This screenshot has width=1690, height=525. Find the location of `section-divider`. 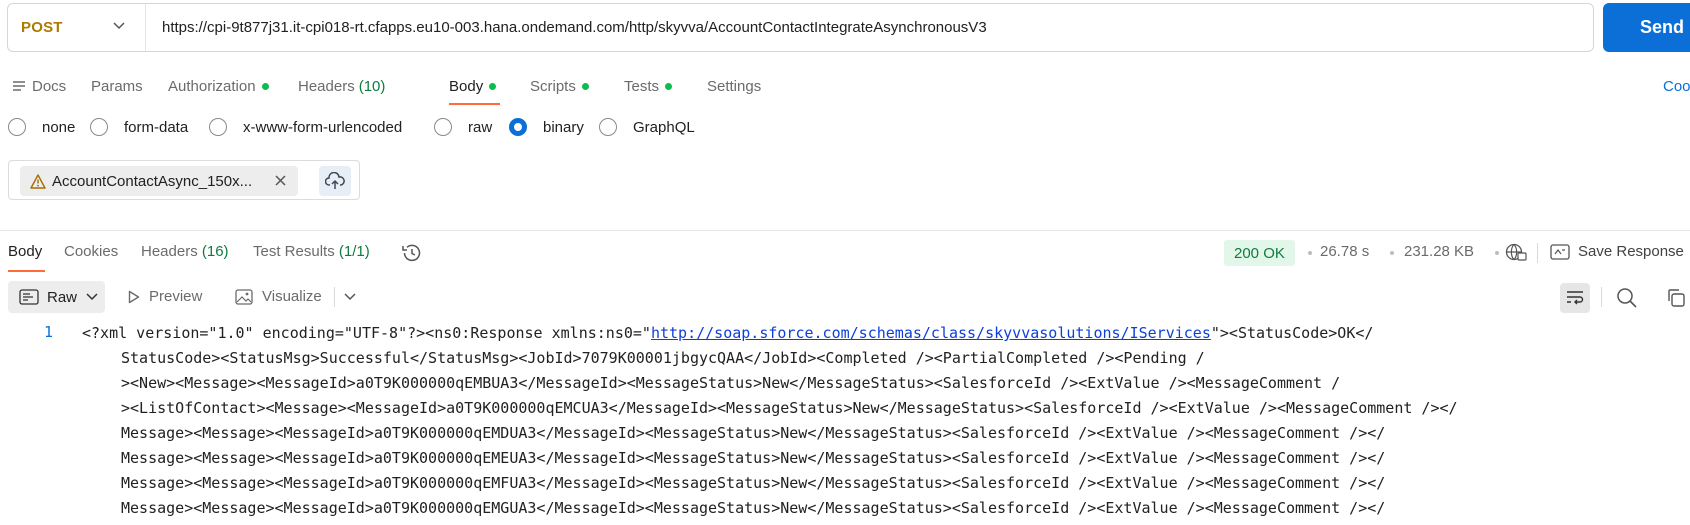

section-divider is located at coordinates (845, 230).